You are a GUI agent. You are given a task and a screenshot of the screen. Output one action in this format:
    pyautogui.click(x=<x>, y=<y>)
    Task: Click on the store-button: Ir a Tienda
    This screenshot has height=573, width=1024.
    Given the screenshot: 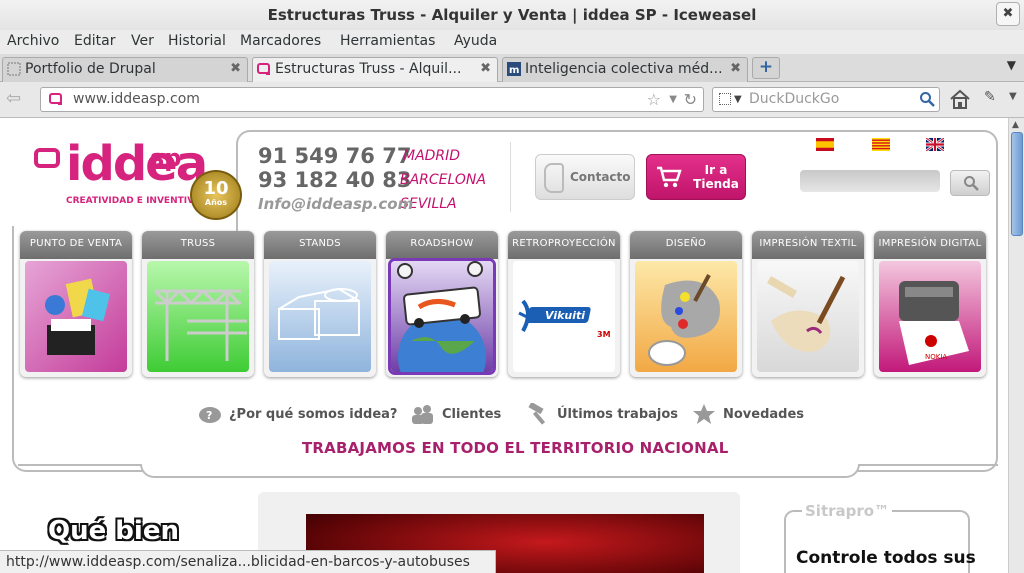 What is the action you would take?
    pyautogui.click(x=696, y=177)
    